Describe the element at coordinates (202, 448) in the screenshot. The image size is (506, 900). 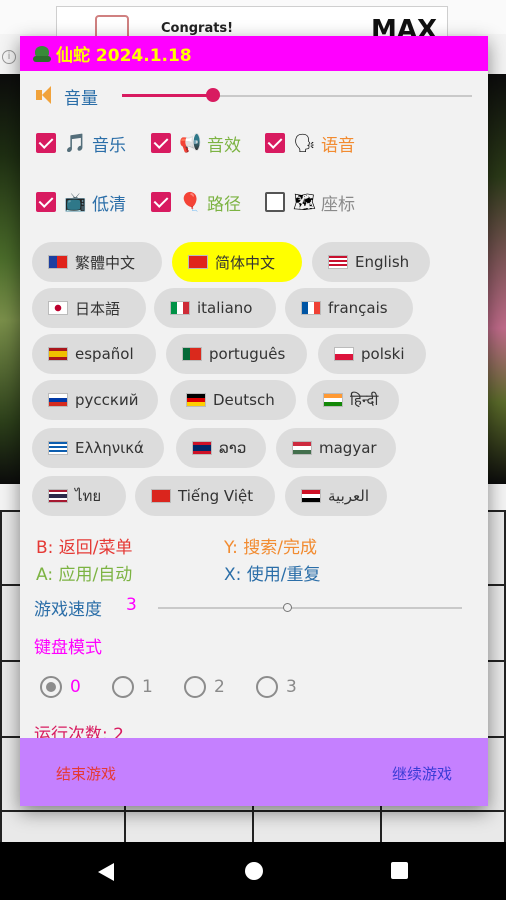
I see `flag-la-icon` at that location.